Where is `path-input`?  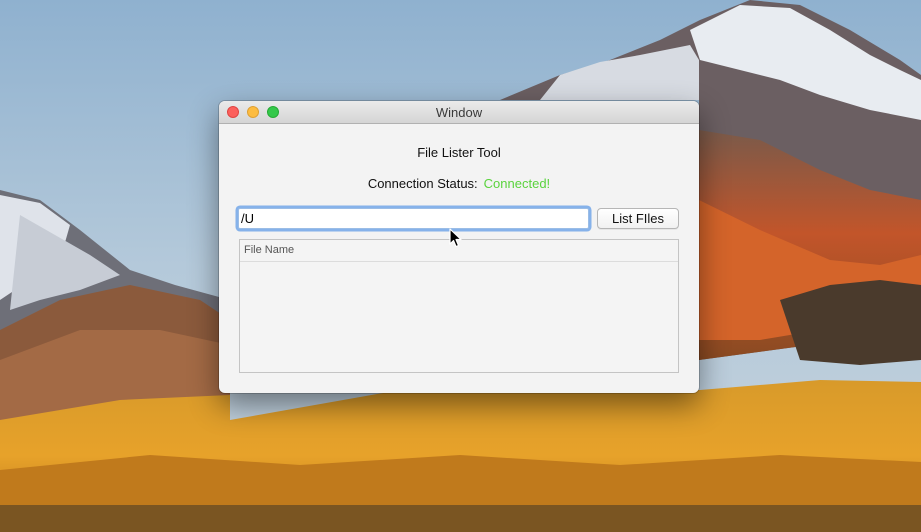 path-input is located at coordinates (413, 218).